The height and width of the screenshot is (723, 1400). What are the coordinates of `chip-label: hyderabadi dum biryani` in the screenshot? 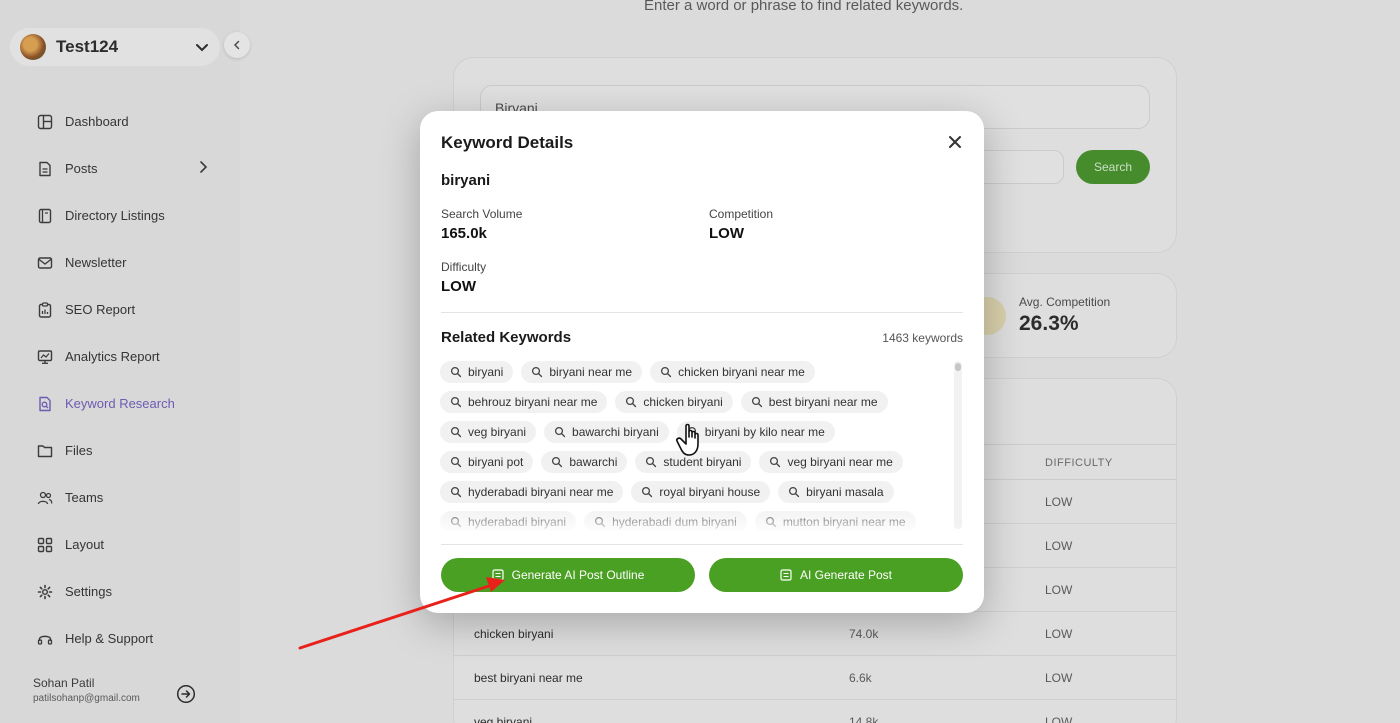 It's located at (674, 522).